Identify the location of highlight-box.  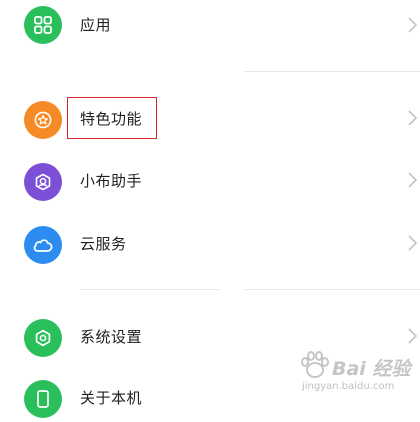
(112, 118).